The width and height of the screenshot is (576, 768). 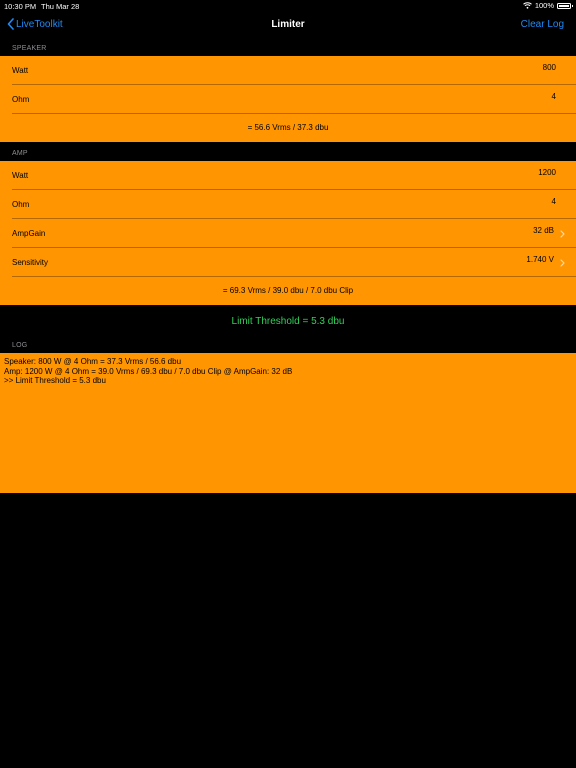 I want to click on navigation-bar: LiveToolkit Limiter Clear Log, so click(x=288, y=26).